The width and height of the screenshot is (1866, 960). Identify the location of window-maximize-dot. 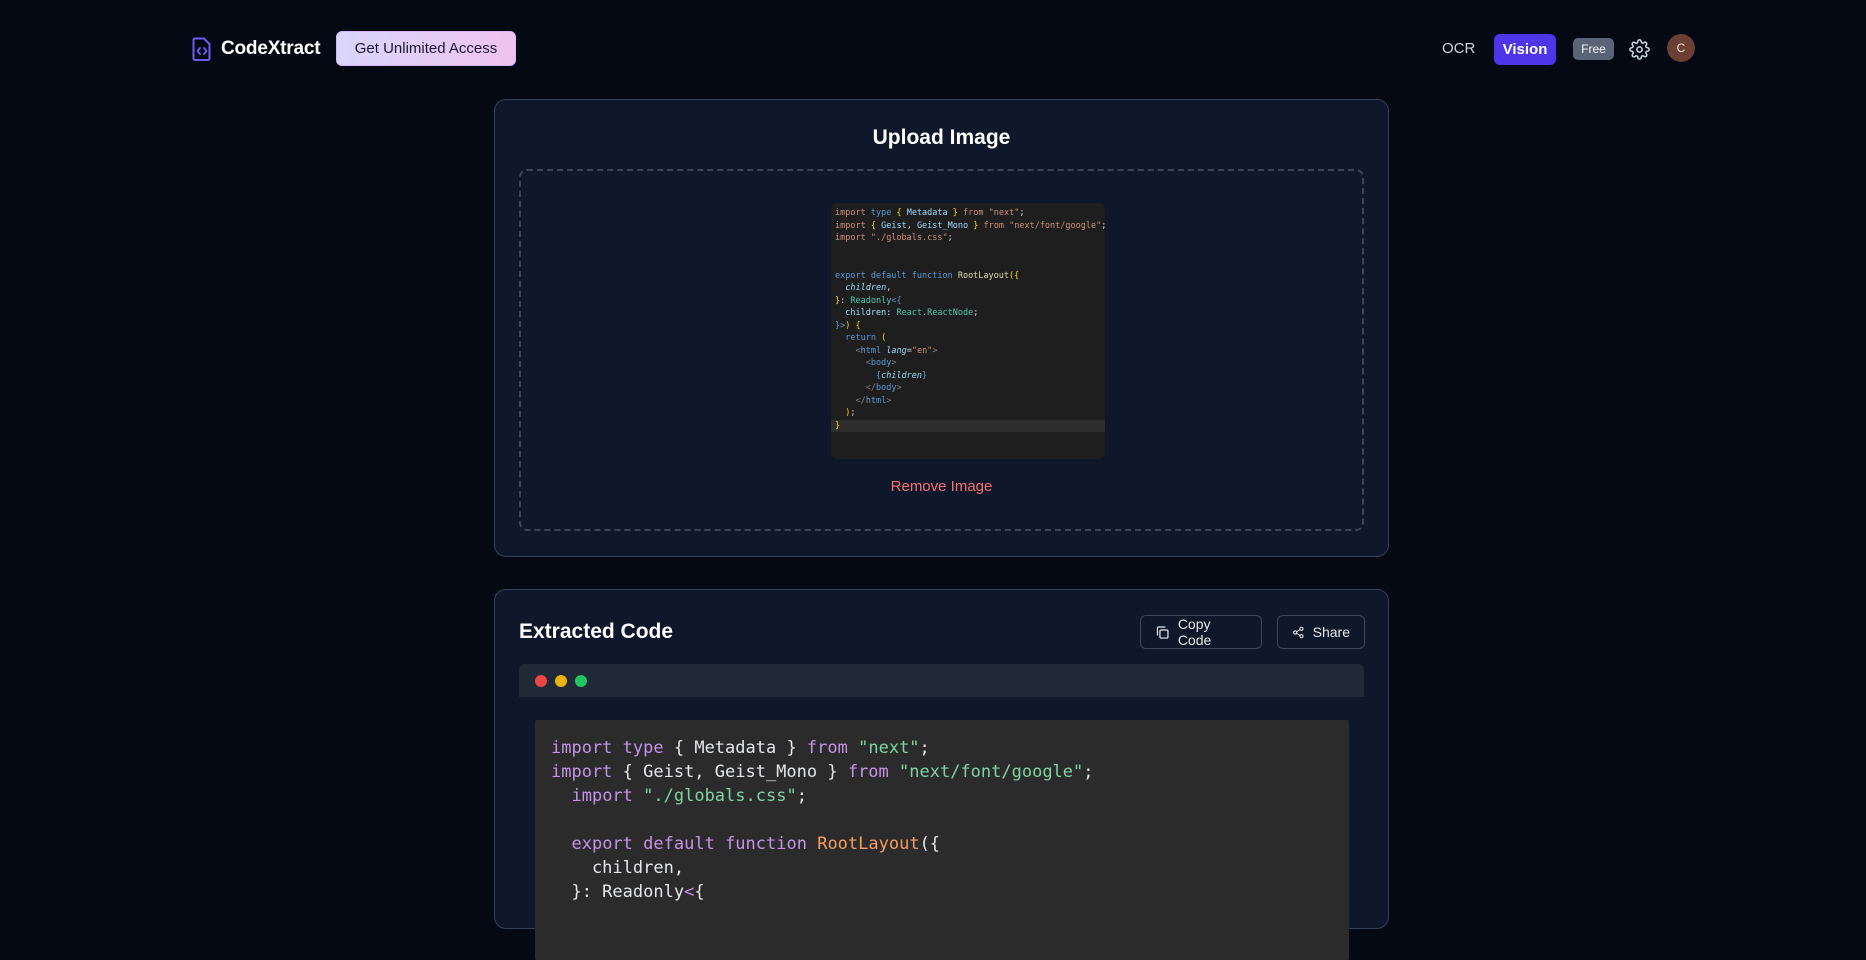
(581, 681).